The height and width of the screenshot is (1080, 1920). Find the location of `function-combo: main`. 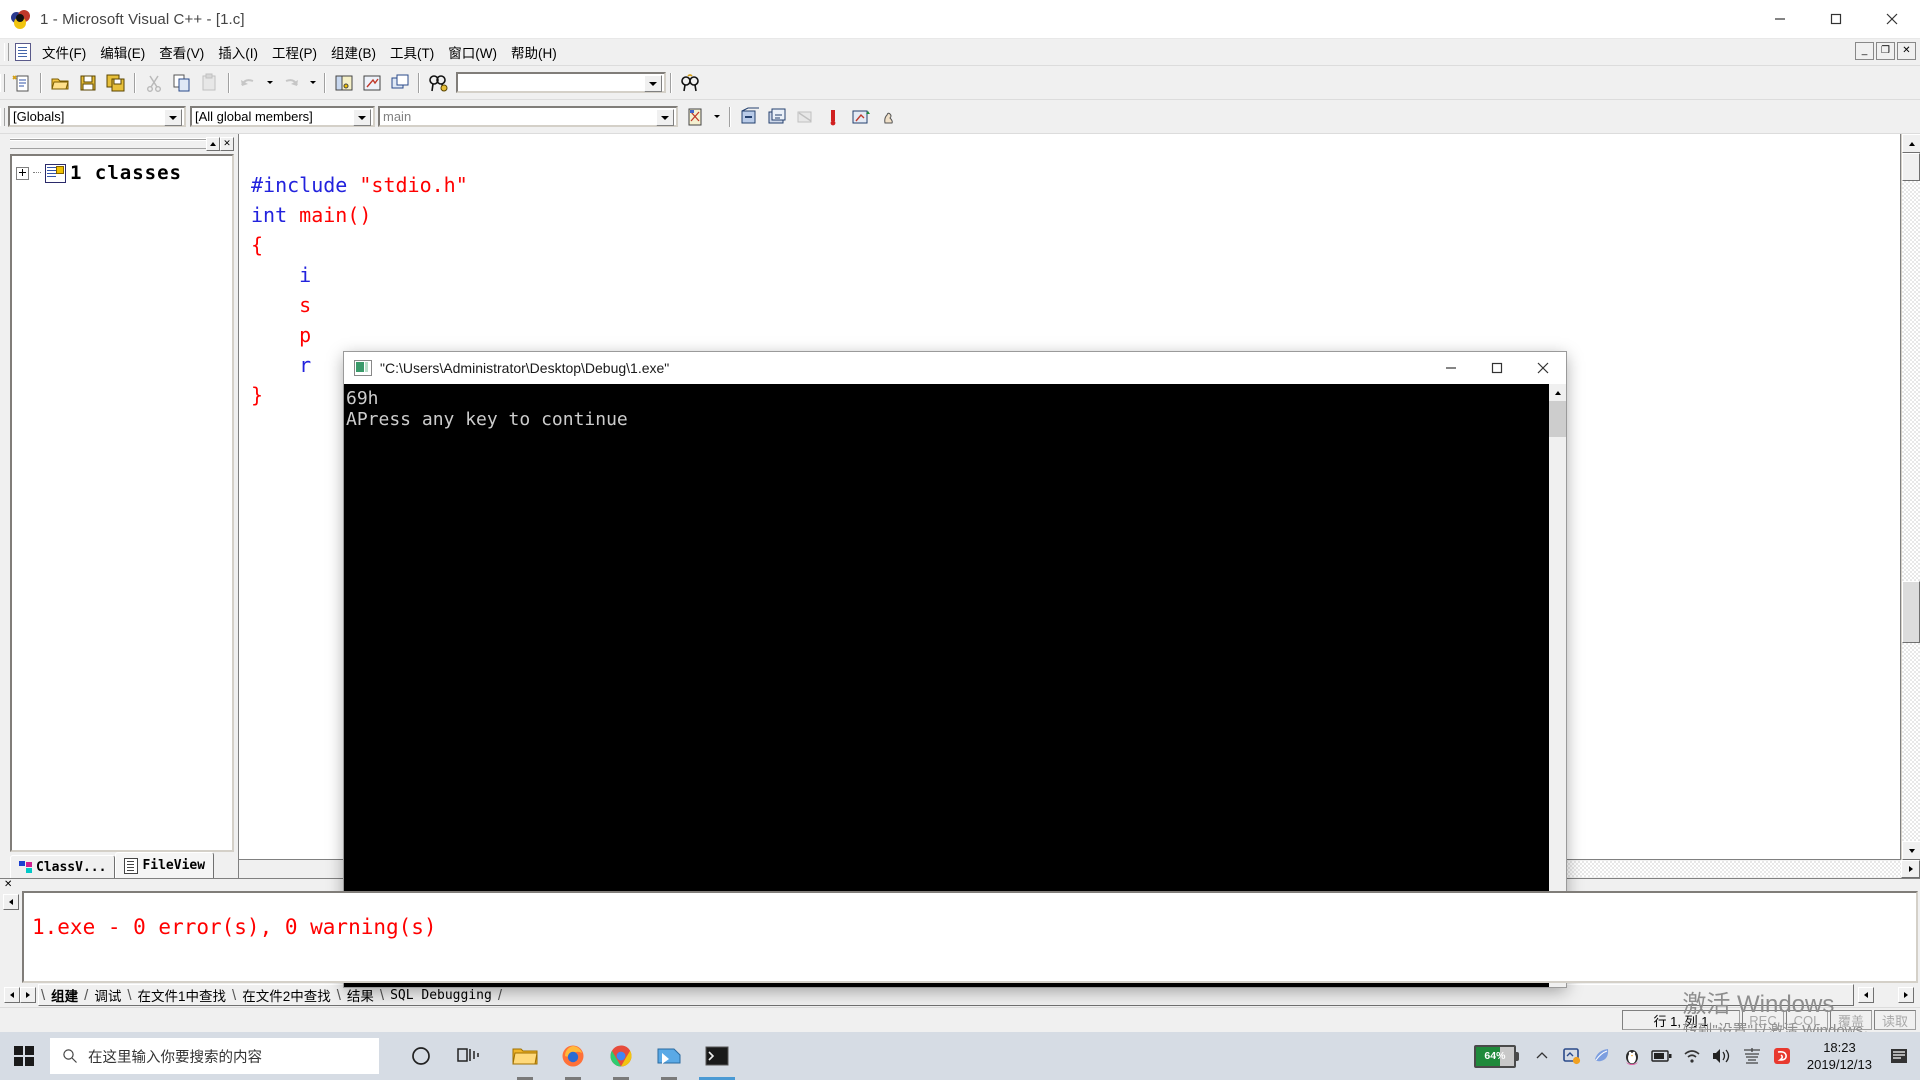

function-combo: main is located at coordinates (528, 116).